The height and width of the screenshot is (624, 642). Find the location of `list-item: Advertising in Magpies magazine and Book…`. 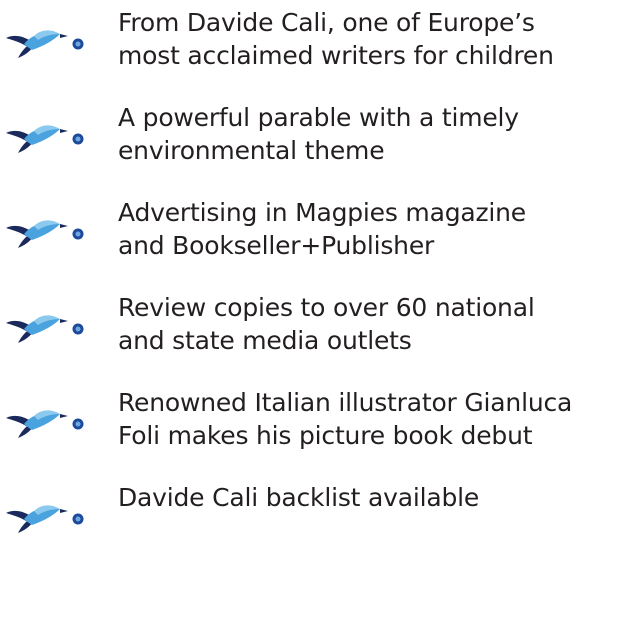

list-item: Advertising in Magpies magazine and Book… is located at coordinates (321, 236).